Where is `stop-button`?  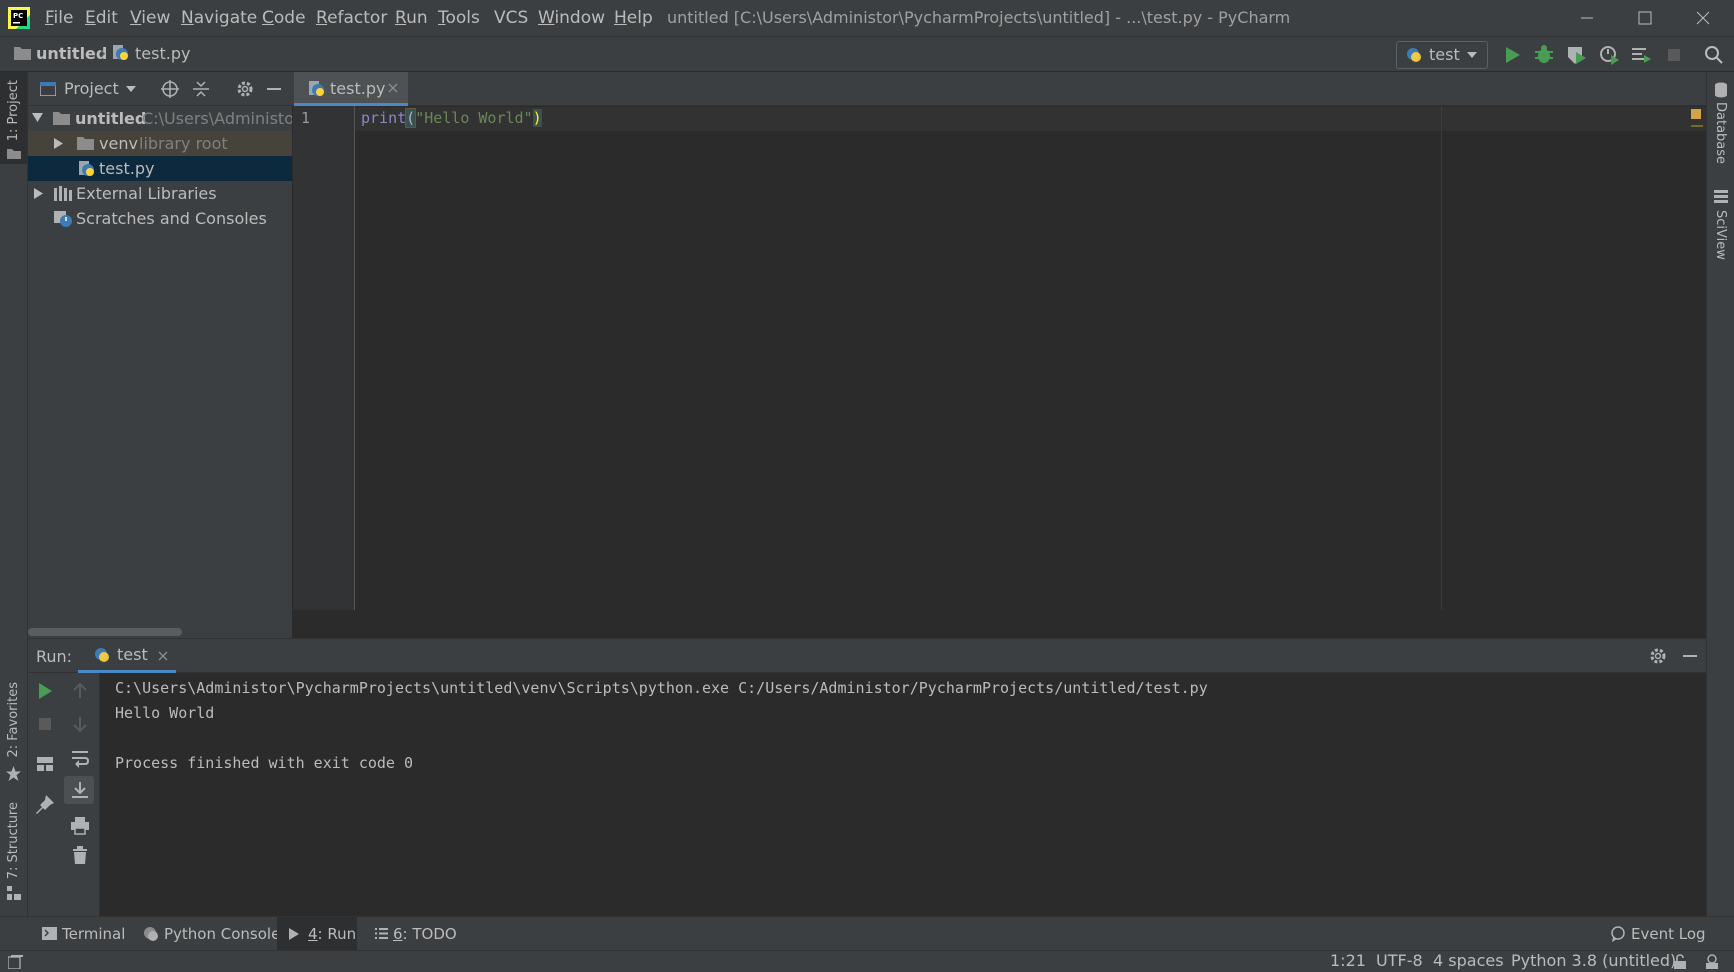 stop-button is located at coordinates (1674, 55).